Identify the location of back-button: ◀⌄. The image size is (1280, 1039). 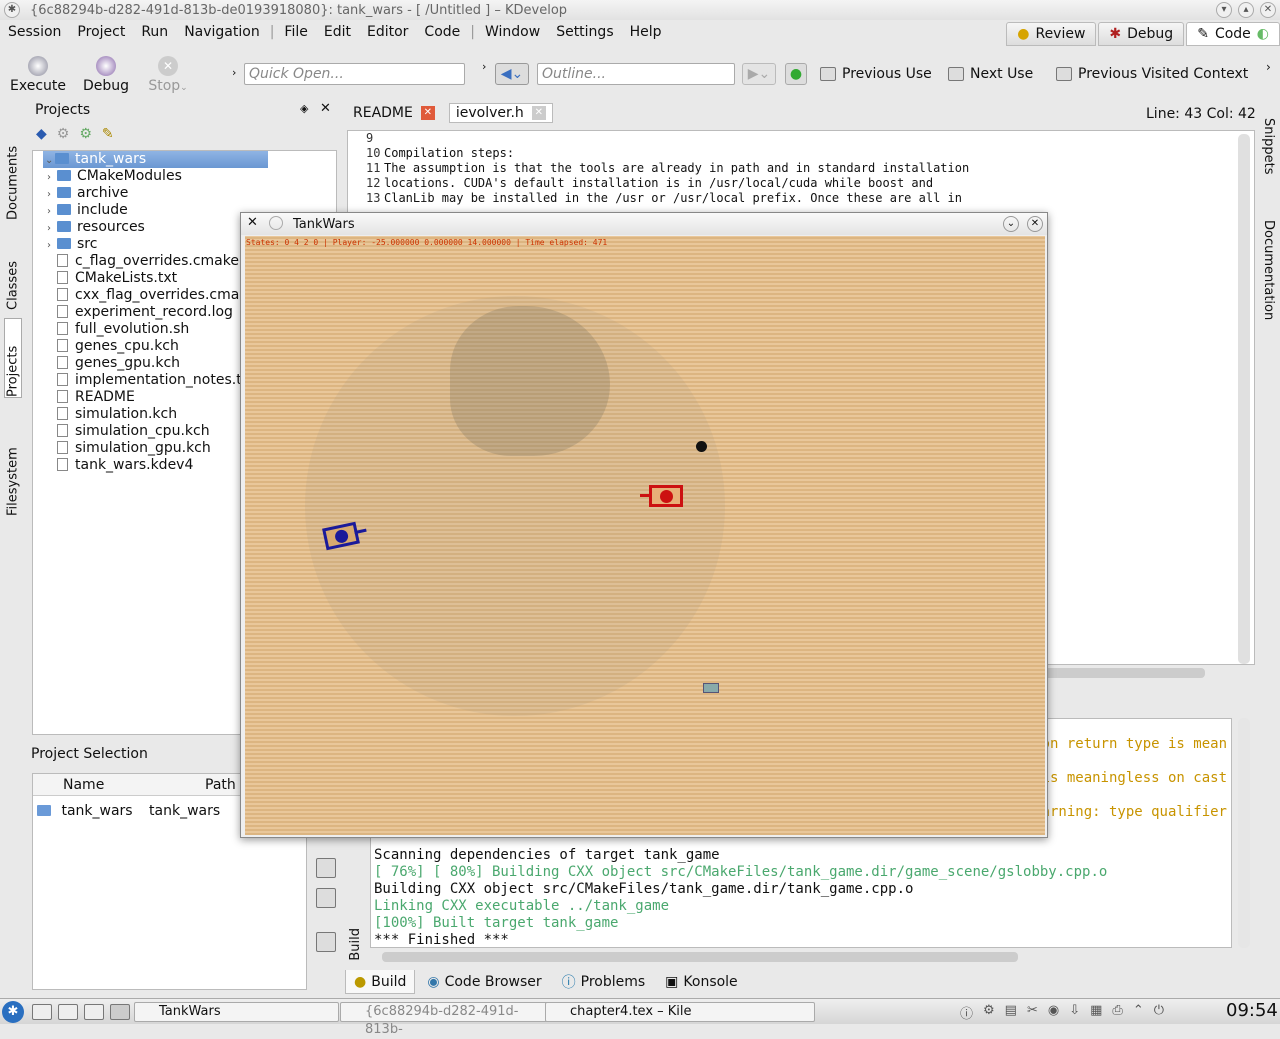
(512, 74).